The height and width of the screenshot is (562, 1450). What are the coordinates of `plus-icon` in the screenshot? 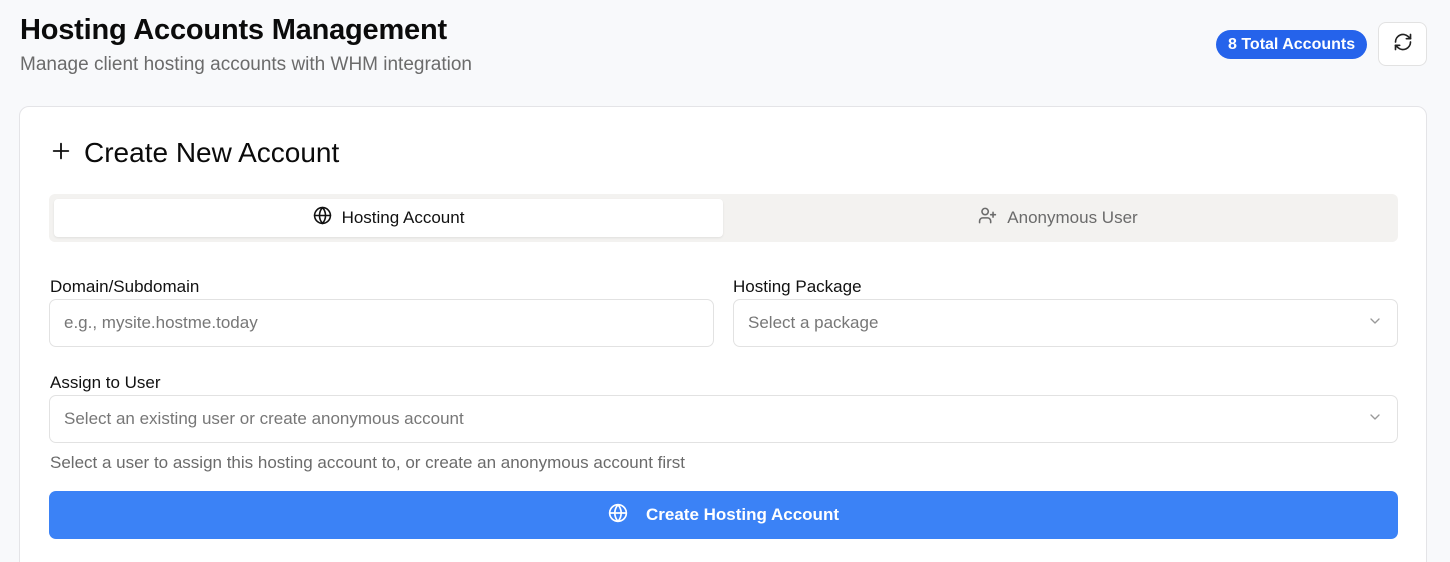 It's located at (61, 153).